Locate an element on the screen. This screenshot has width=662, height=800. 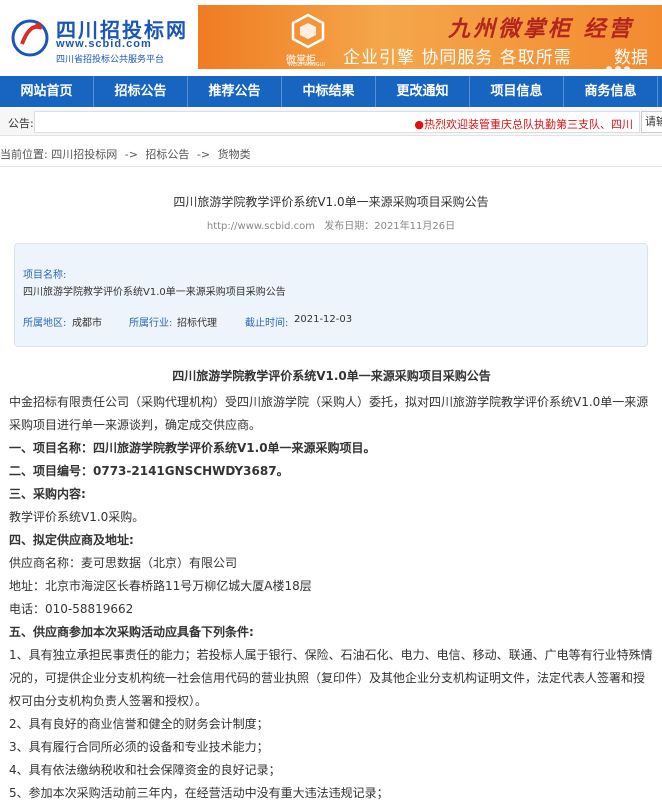
body-heading: 一、项目名称：四川旅游学院教学评价系统V1.0单一来源采购项目。 is located at coordinates (192, 448).